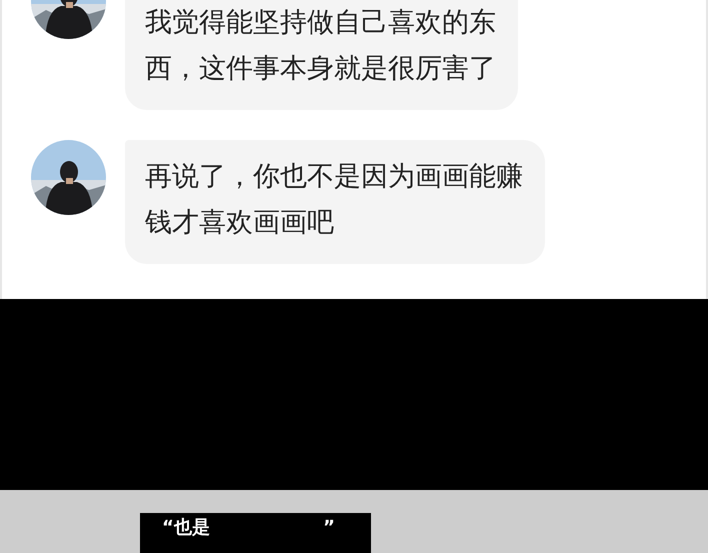 The image size is (708, 553). What do you see at coordinates (320, 46) in the screenshot?
I see `message-text: 我觉得能坚持做自己喜欢的东 西，这件事本身就是很厉害了` at bounding box center [320, 46].